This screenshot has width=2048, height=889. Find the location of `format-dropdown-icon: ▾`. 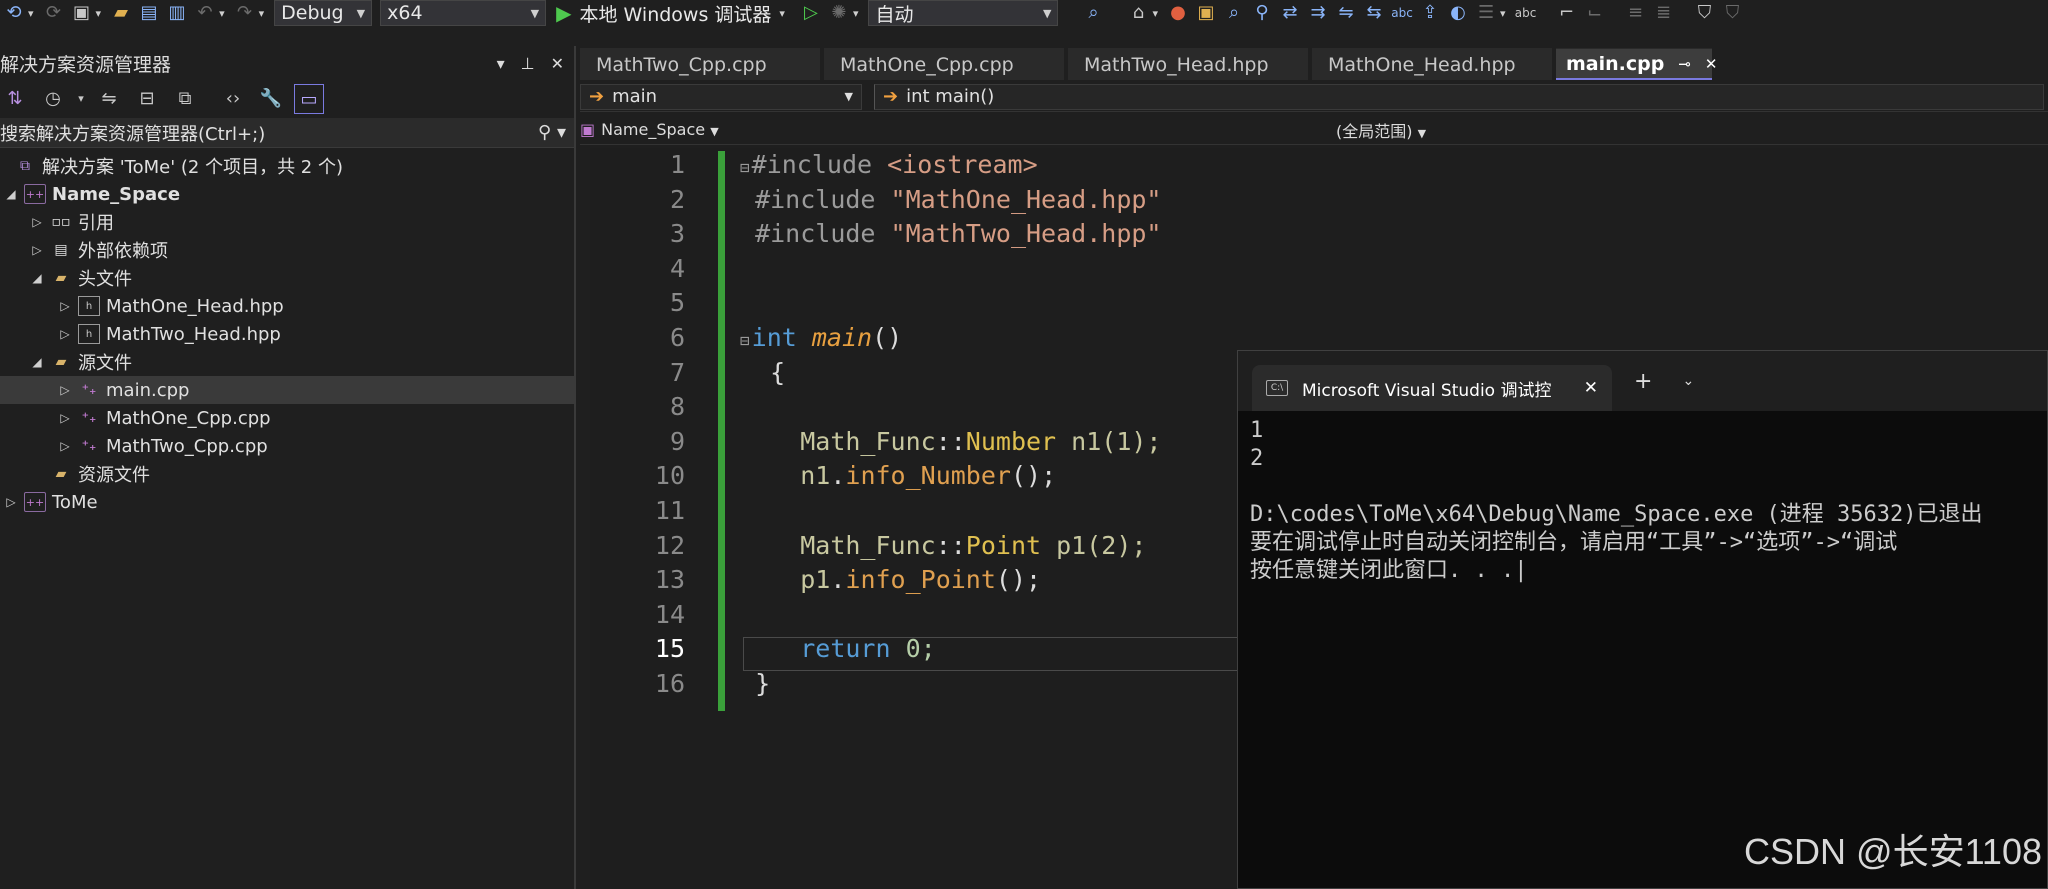

format-dropdown-icon: ▾ is located at coordinates (1503, 13).